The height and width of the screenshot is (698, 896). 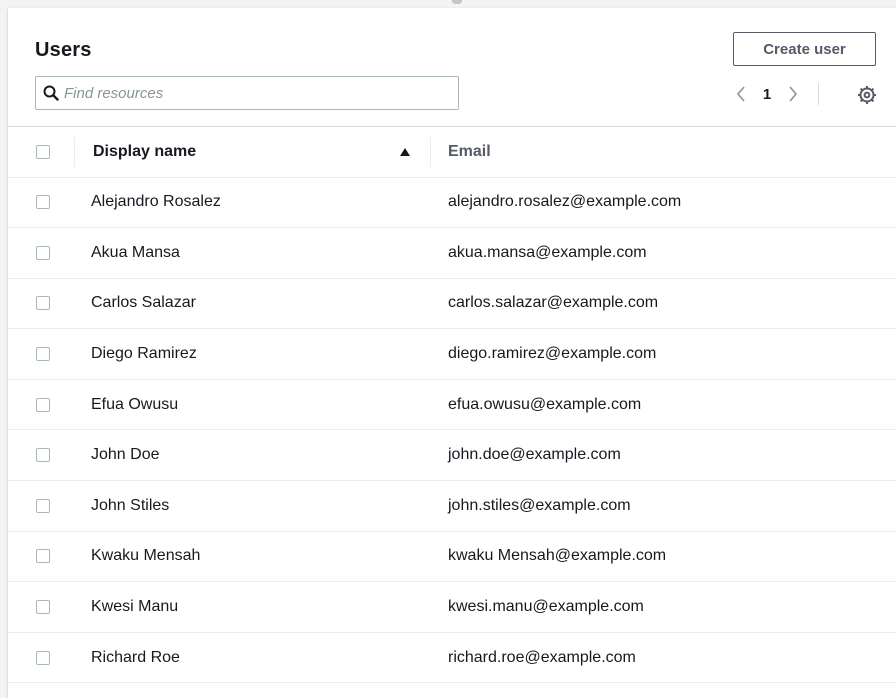 What do you see at coordinates (469, 151) in the screenshot?
I see `column-label-email: Email` at bounding box center [469, 151].